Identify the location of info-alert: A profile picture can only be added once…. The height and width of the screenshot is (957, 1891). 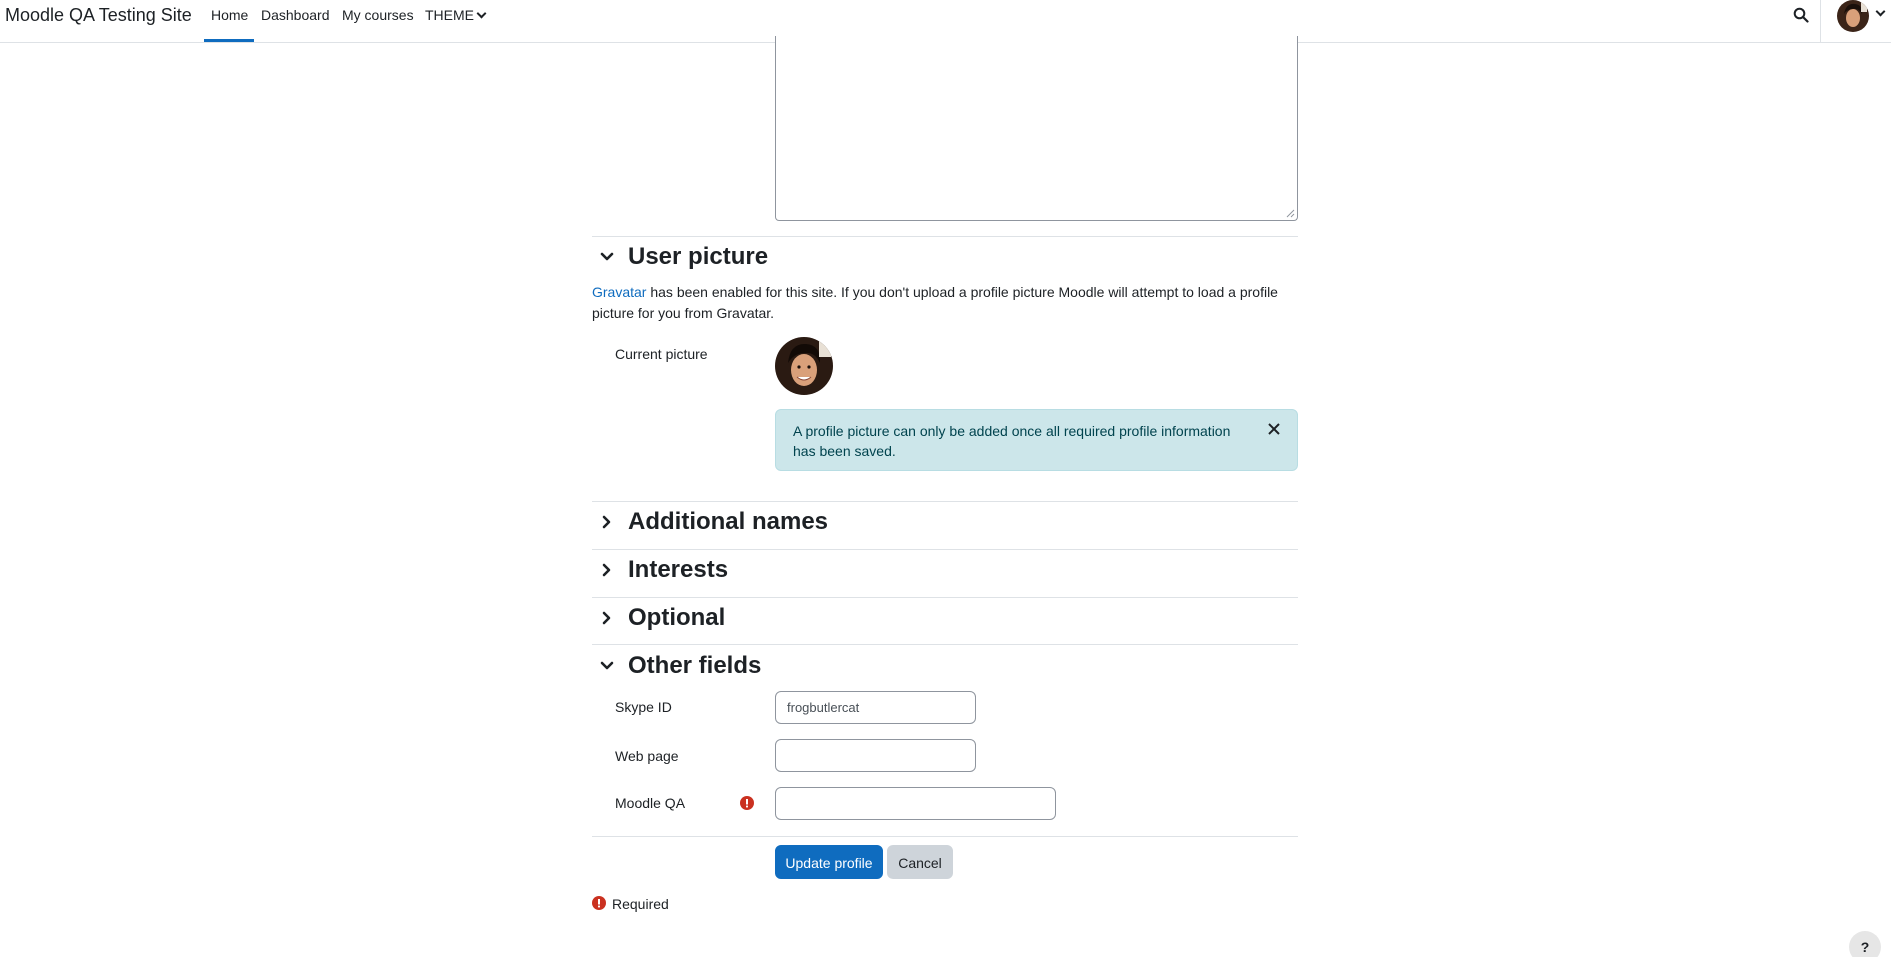
(1036, 440).